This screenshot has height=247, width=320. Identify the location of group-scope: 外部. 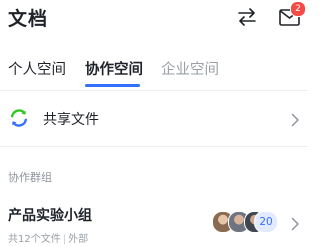
(78, 239).